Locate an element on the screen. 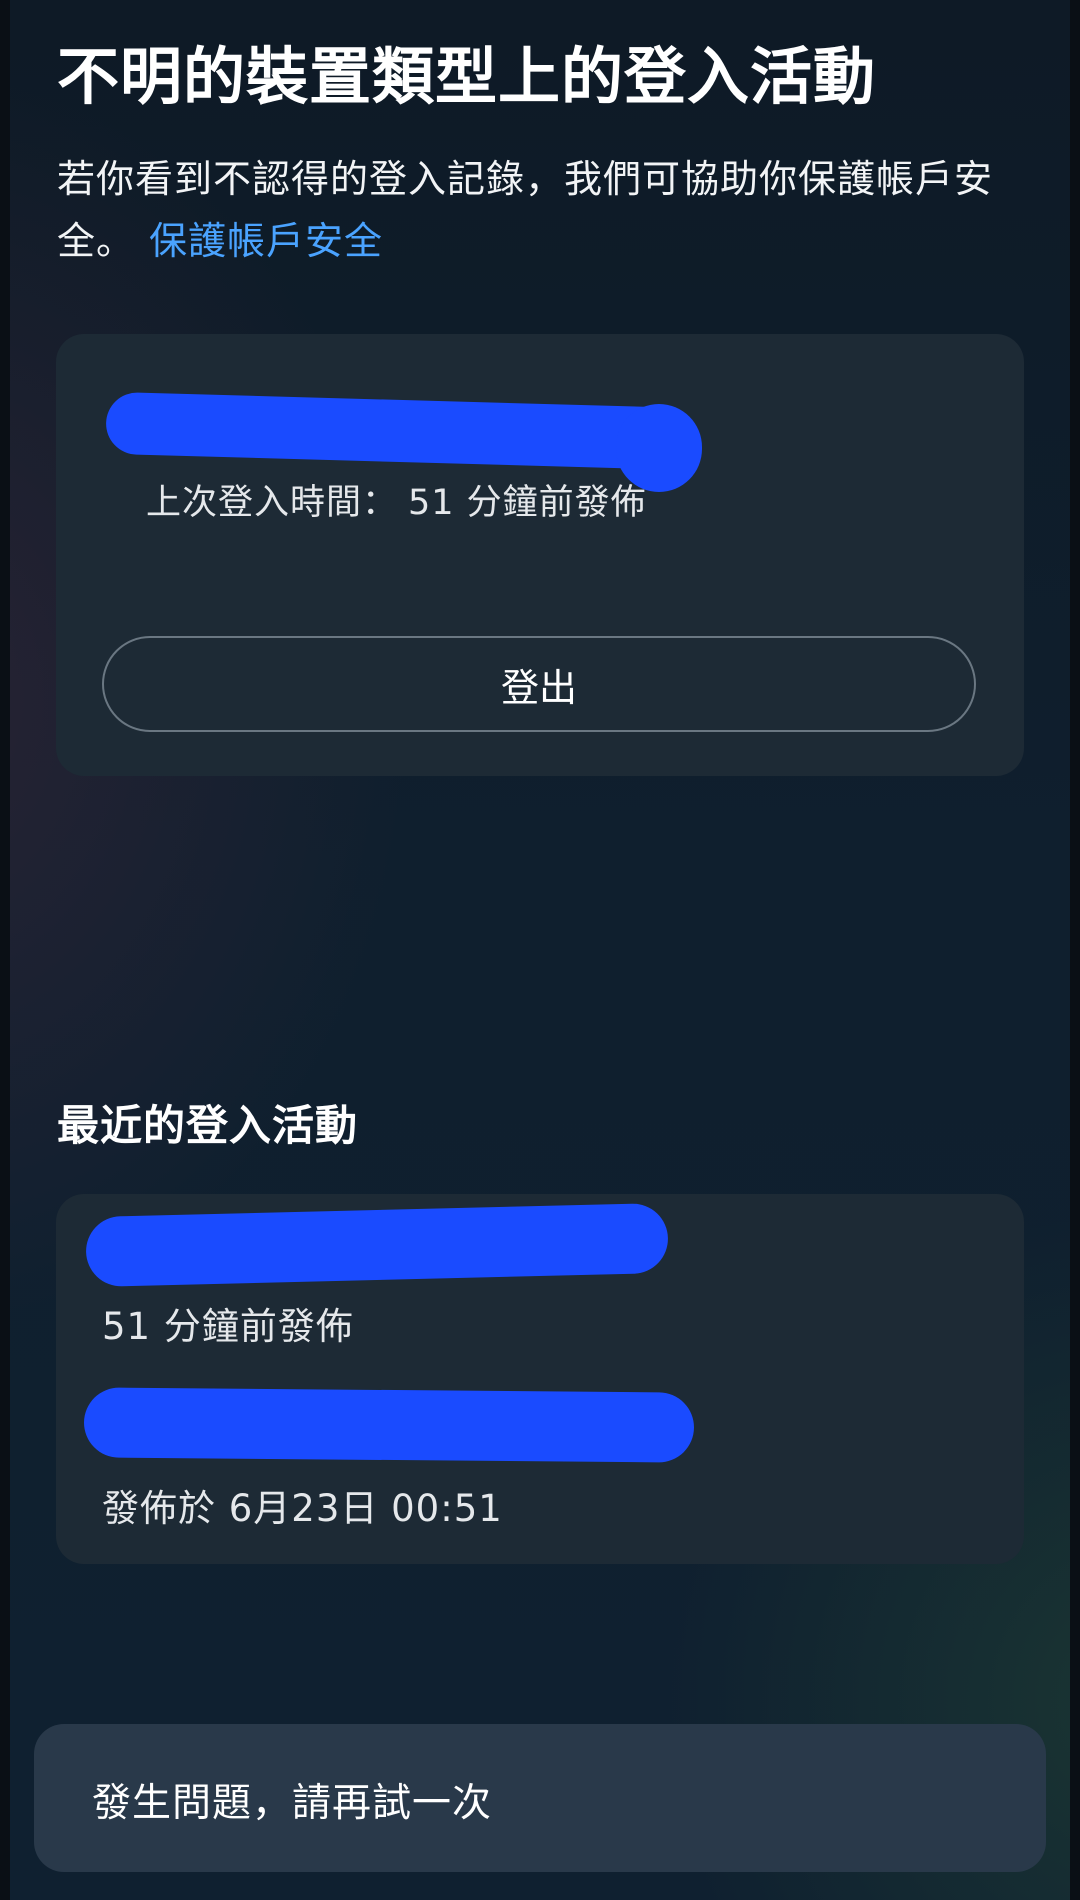 The image size is (1080, 1900). last-login-label: 上次登入時間： is located at coordinates (272, 503).